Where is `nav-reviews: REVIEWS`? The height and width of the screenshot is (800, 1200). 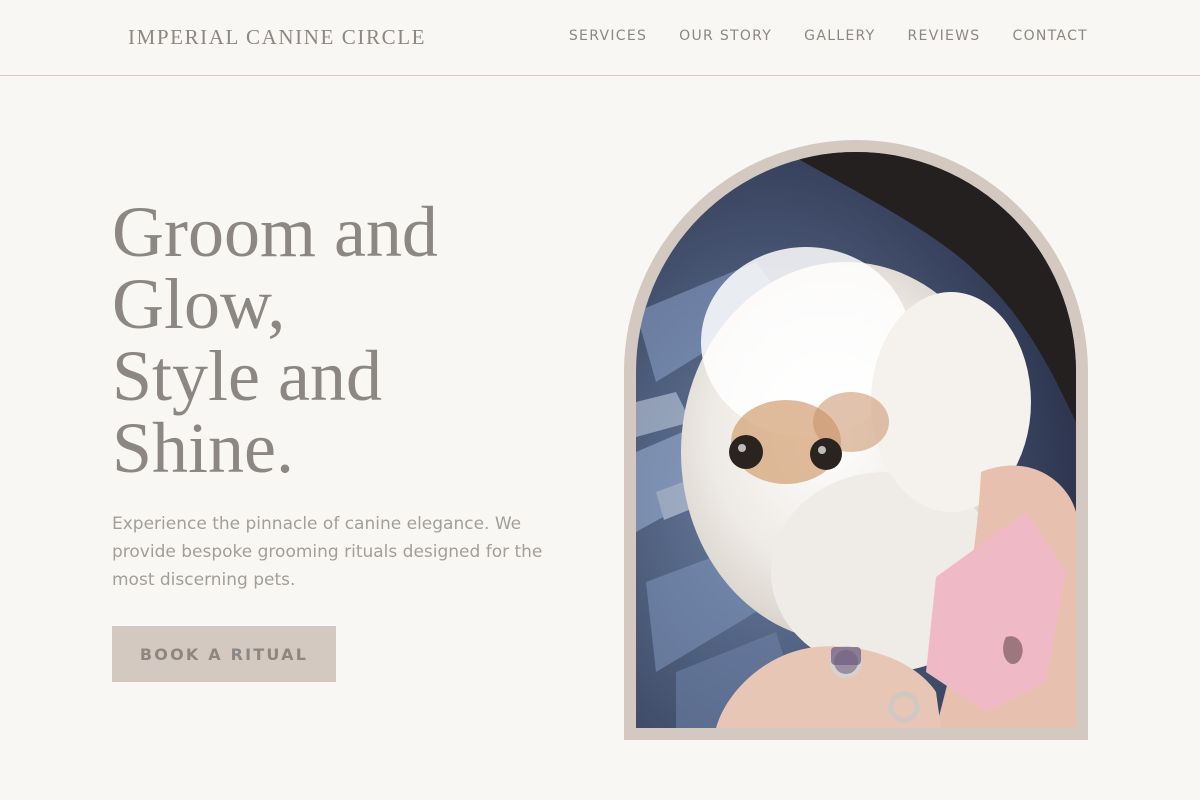
nav-reviews: REVIEWS is located at coordinates (944, 36).